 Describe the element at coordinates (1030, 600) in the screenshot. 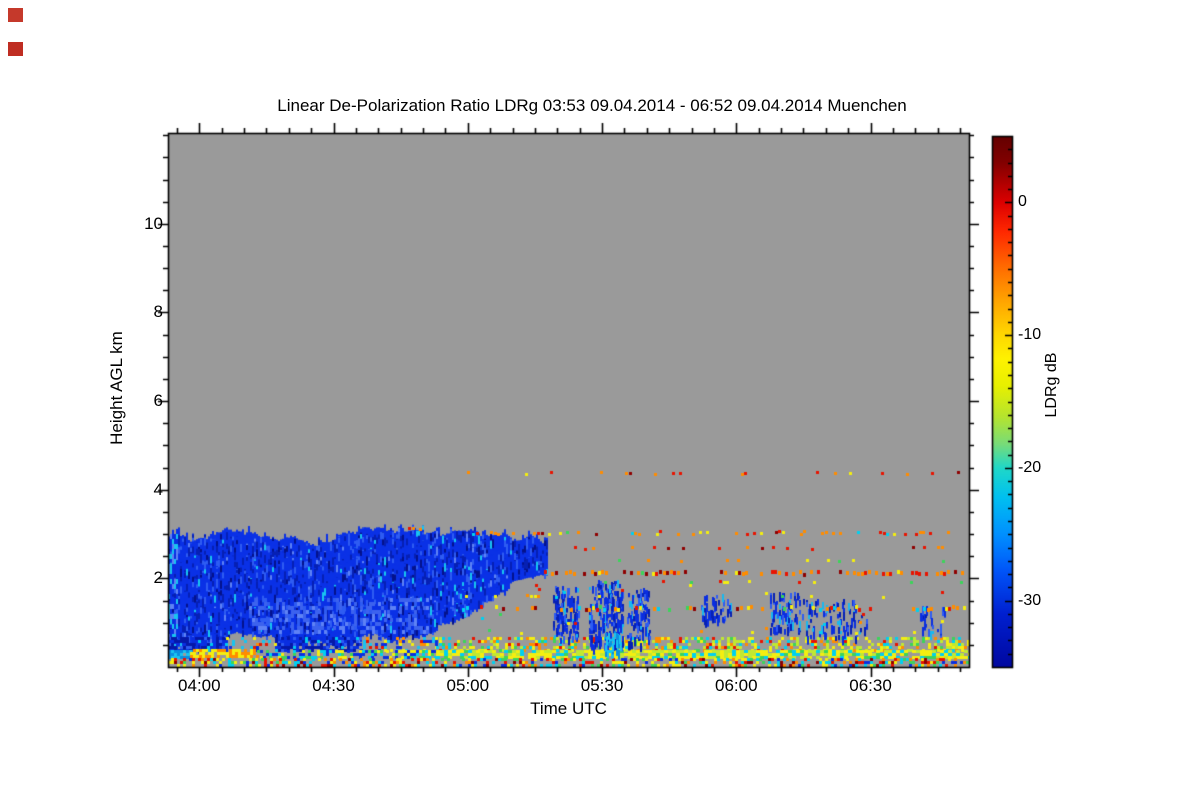

I see `colorbar-tick-label: -30` at that location.